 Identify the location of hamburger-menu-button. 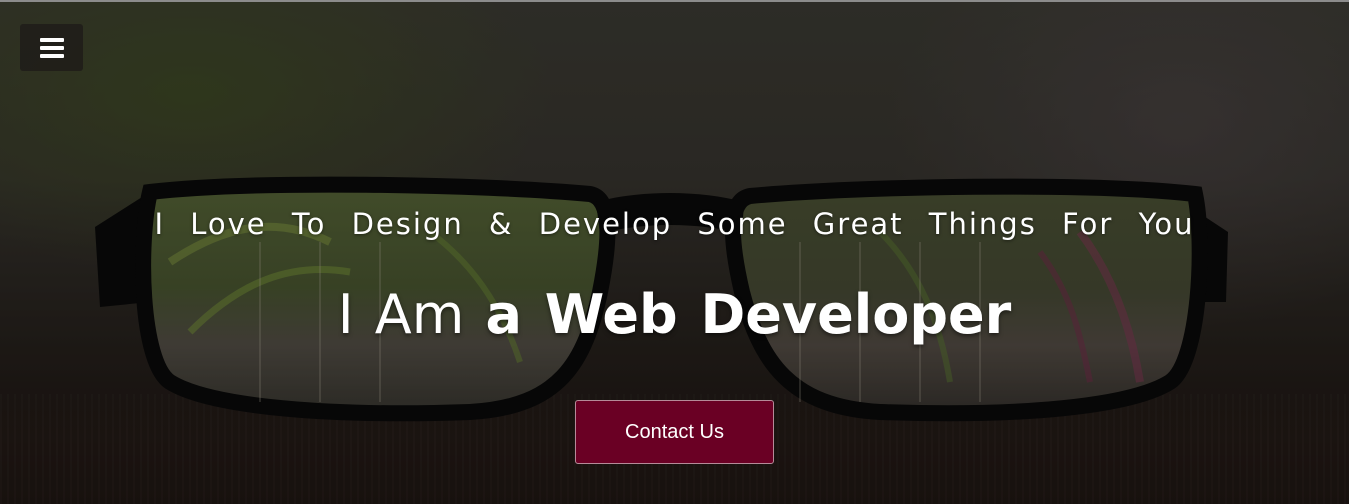
(51, 47).